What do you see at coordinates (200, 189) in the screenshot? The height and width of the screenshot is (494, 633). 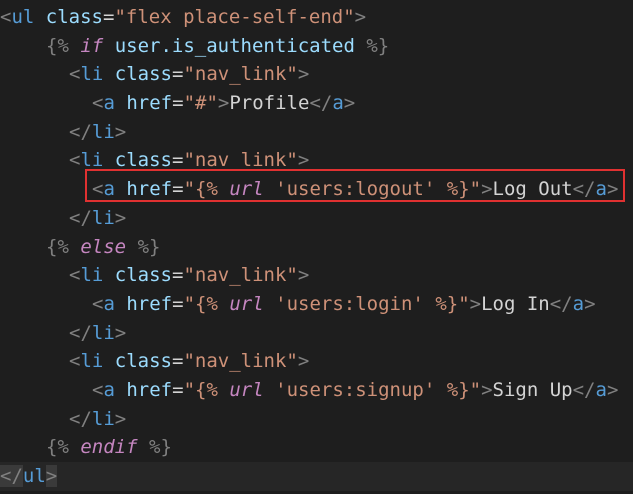 I see `template-delimiter: "{%` at bounding box center [200, 189].